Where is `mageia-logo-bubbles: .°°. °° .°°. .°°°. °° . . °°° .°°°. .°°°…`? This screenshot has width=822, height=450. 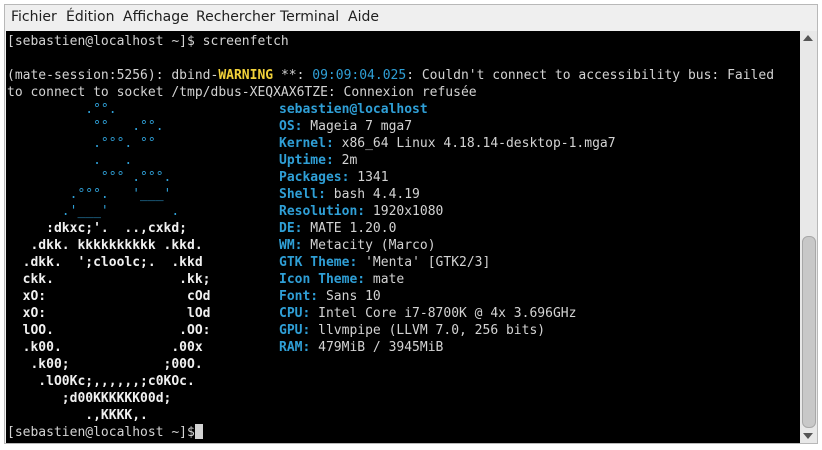 mageia-logo-bubbles: .°°. °° .°°. .°°°. °° . . °°° .°°°. .°°°… is located at coordinates (120, 160).